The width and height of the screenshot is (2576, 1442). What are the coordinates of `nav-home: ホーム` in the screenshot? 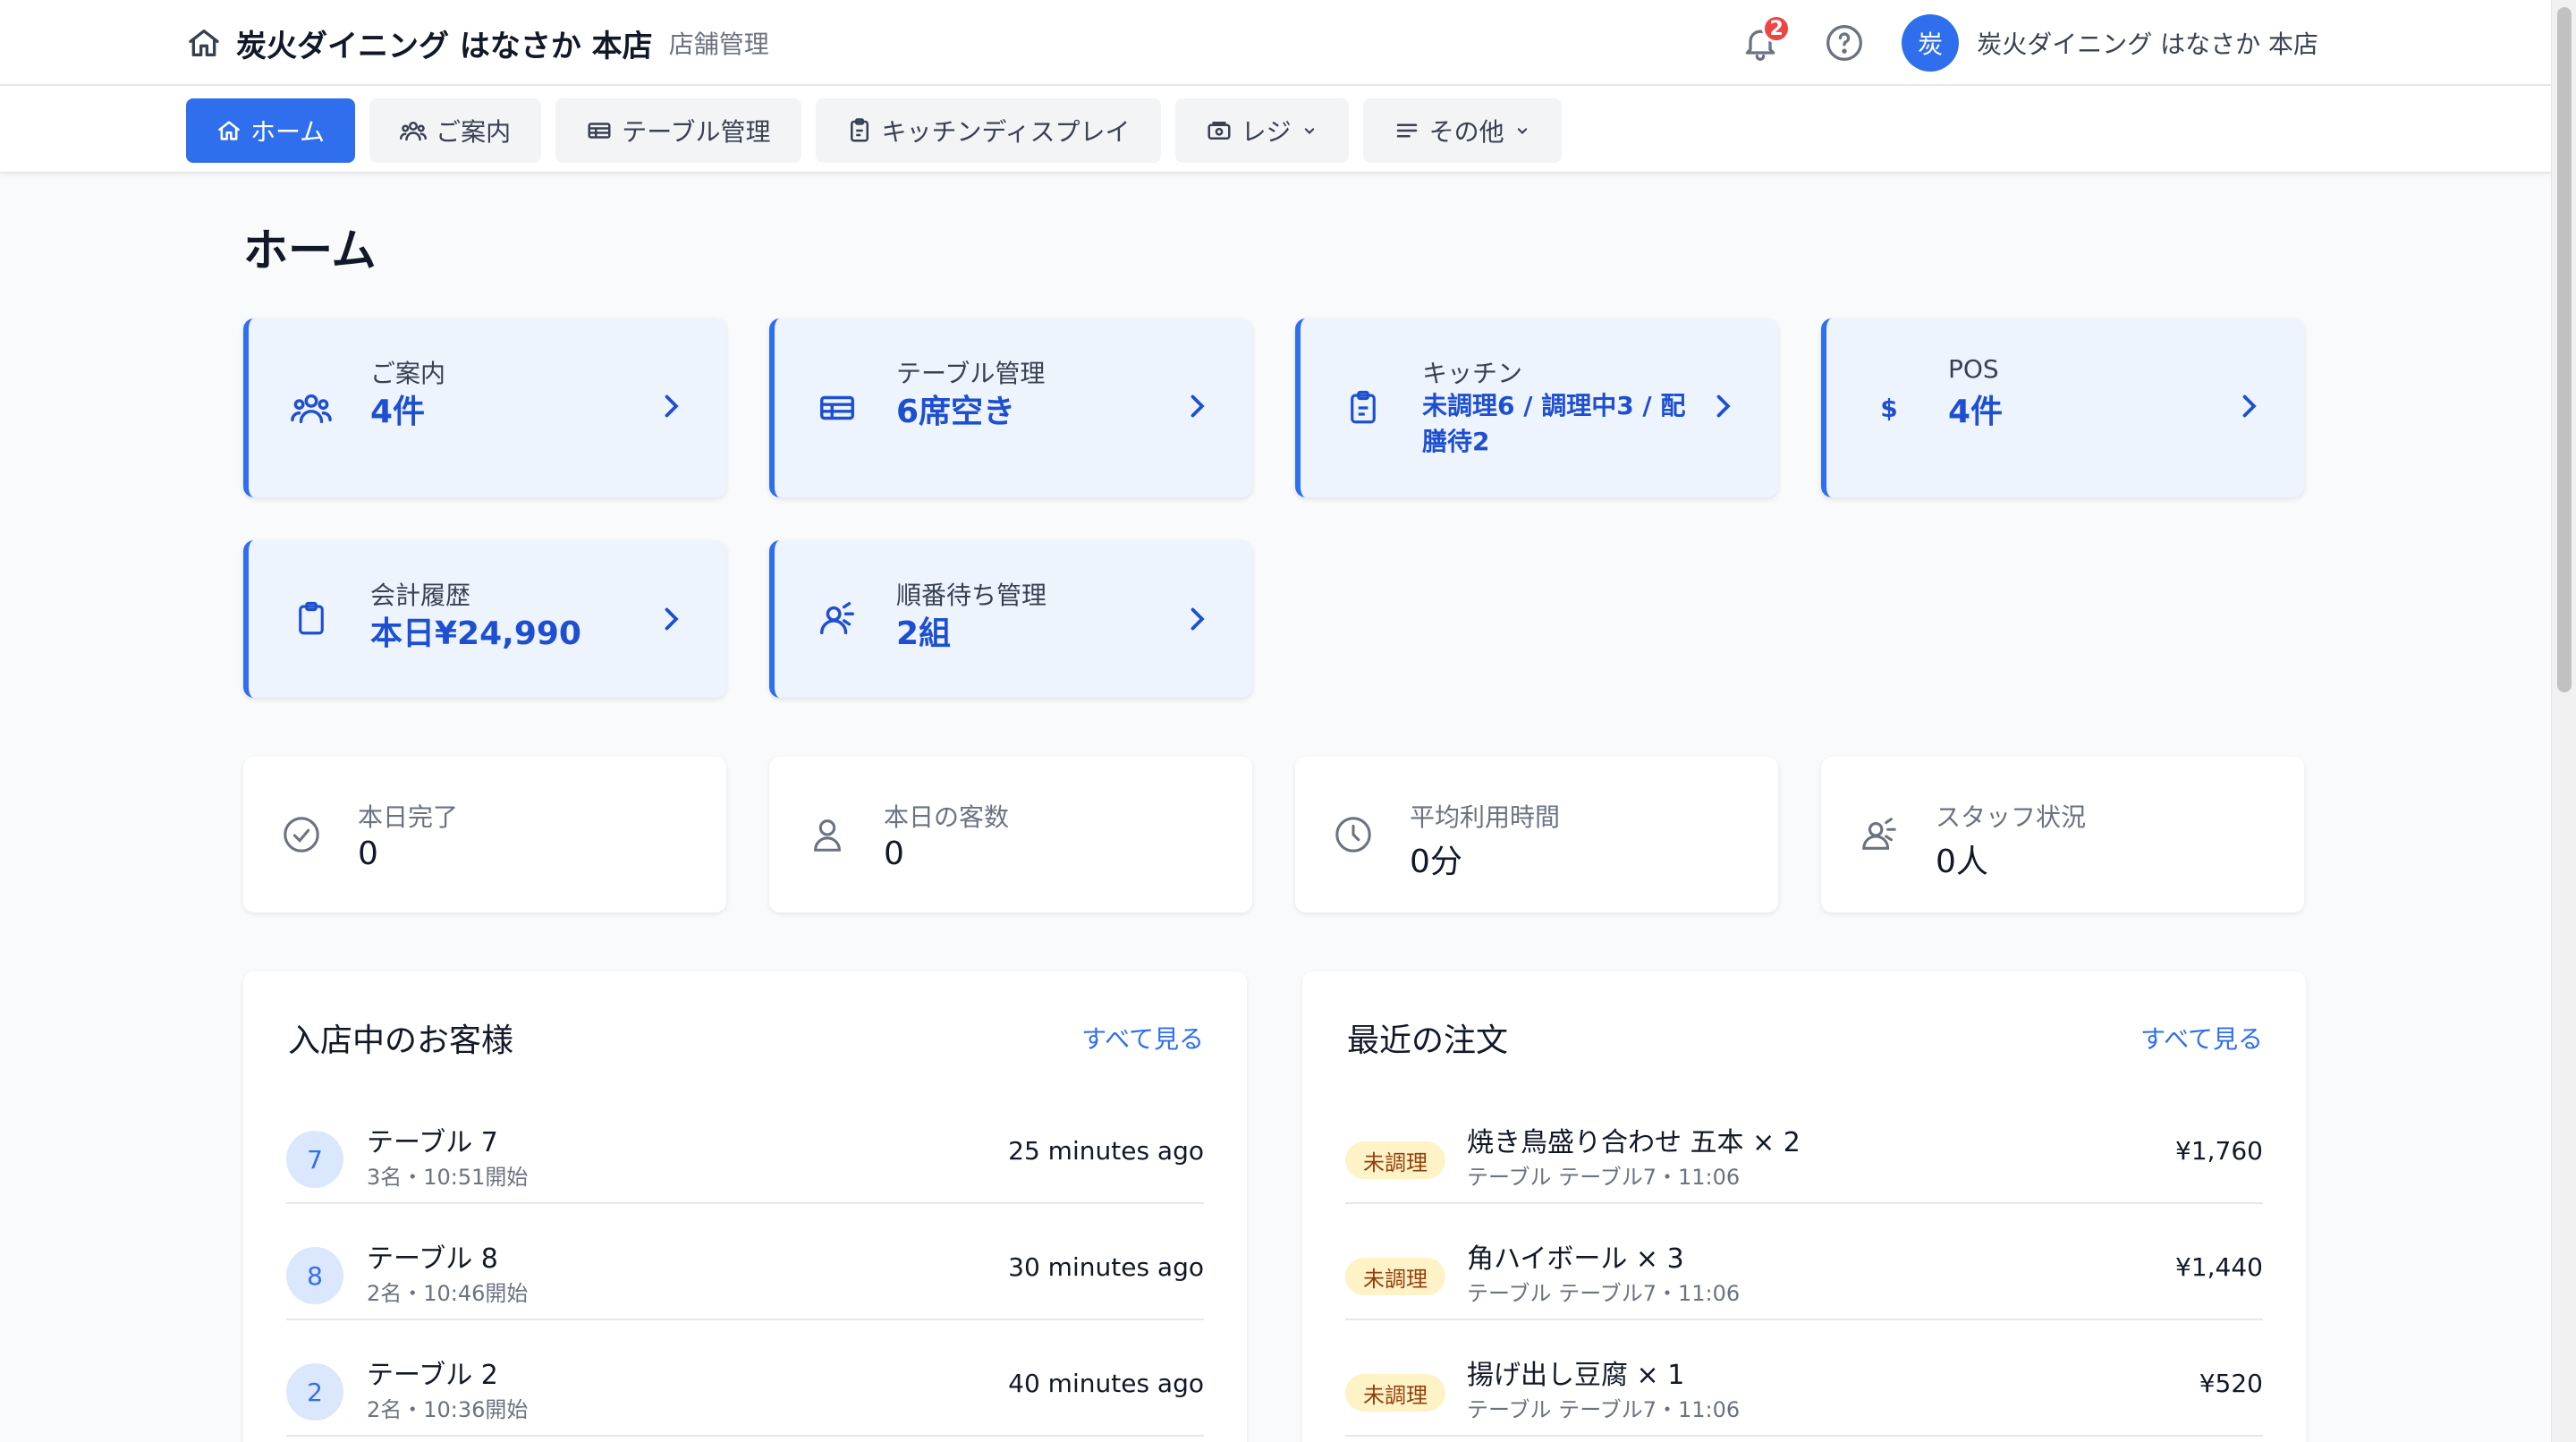 It's located at (271, 130).